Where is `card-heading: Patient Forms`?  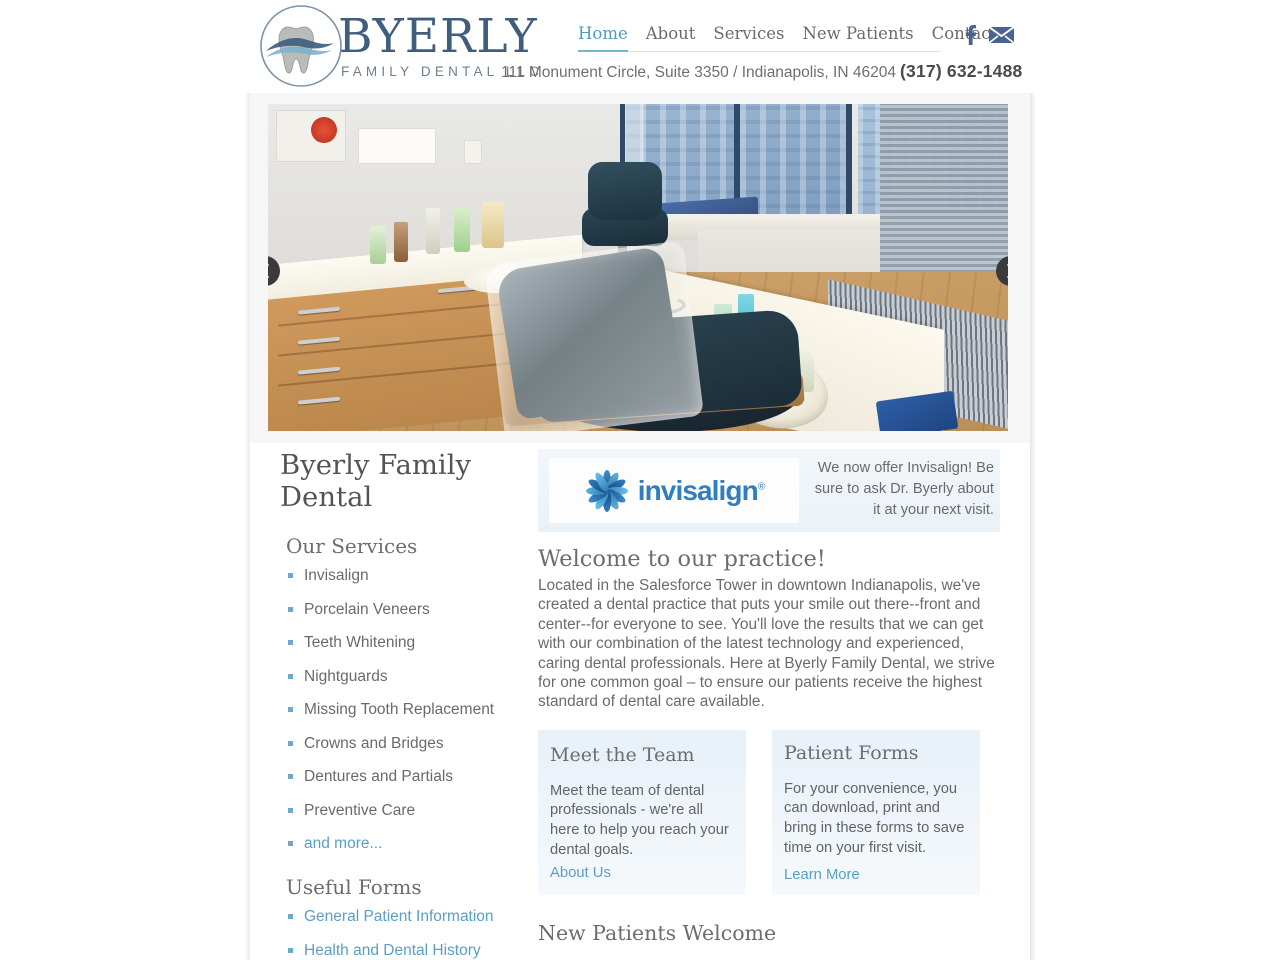
card-heading: Patient Forms is located at coordinates (851, 752).